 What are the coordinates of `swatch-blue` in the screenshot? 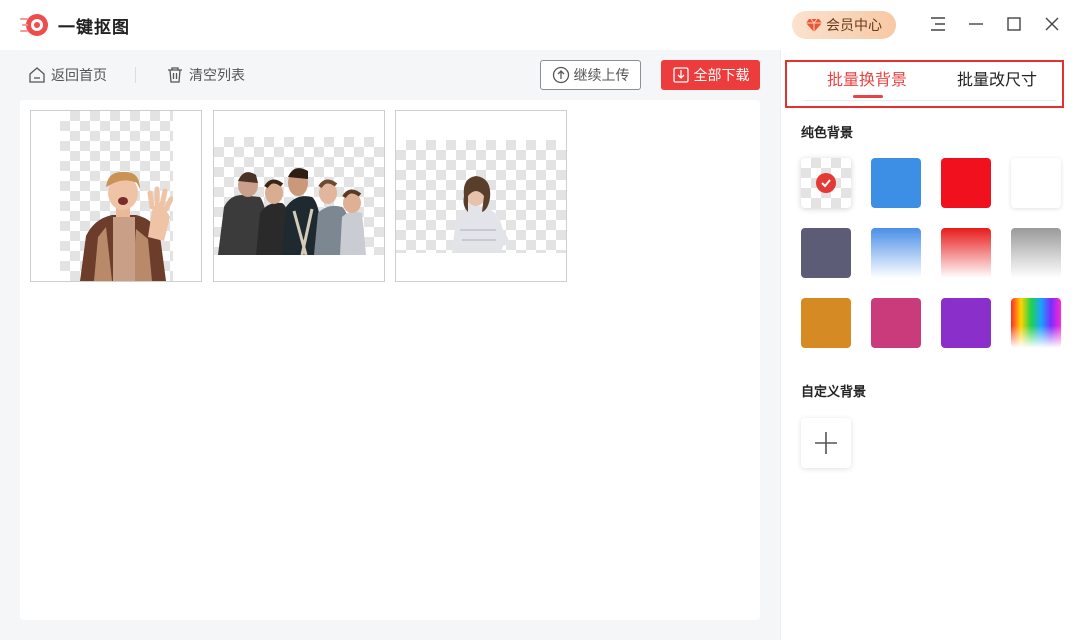 It's located at (896, 183).